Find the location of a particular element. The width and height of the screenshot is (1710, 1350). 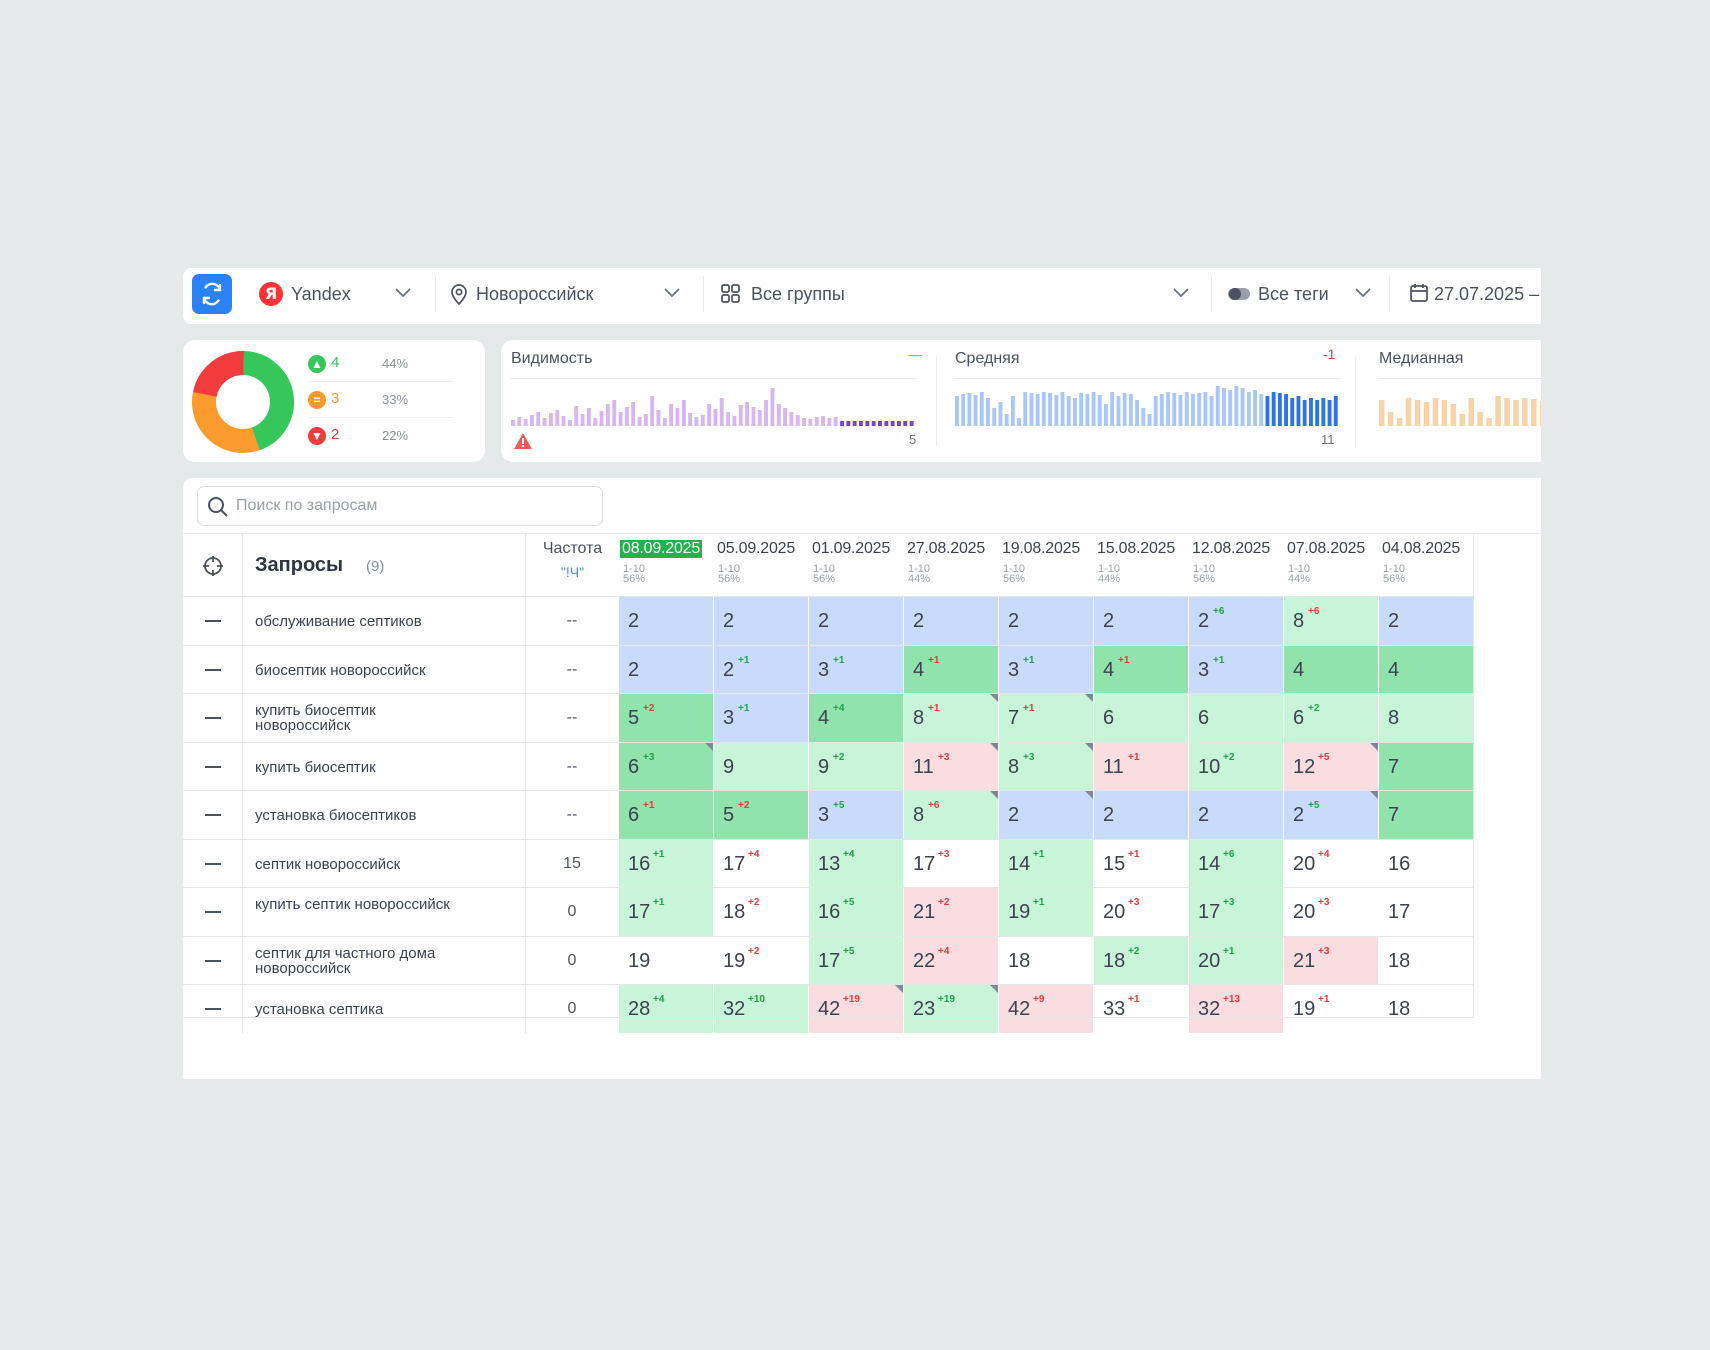

query-text: установка септика is located at coordinates (385, 1009).